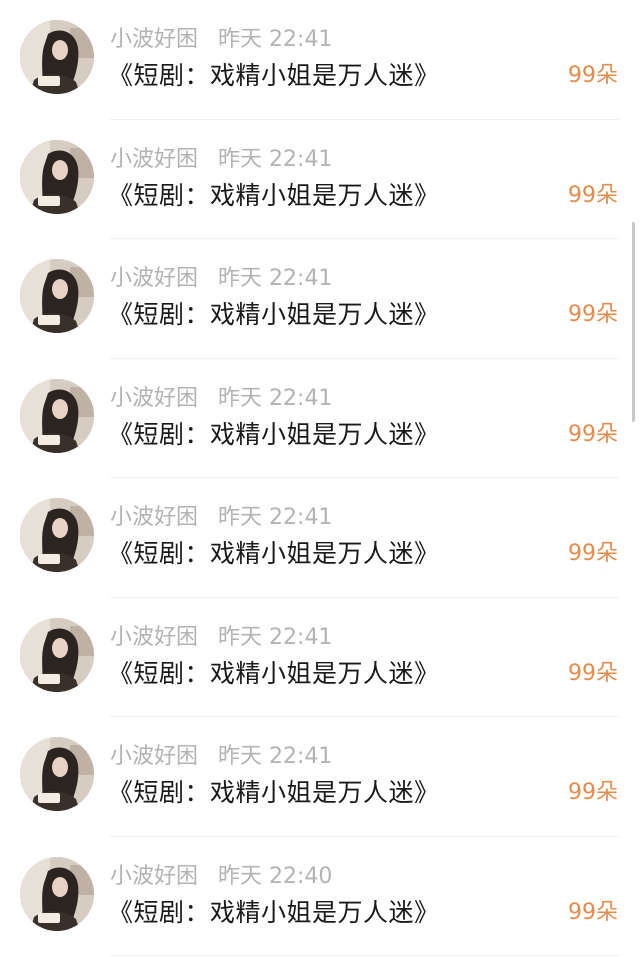  I want to click on timestamp: 昨天 22:40, so click(275, 876).